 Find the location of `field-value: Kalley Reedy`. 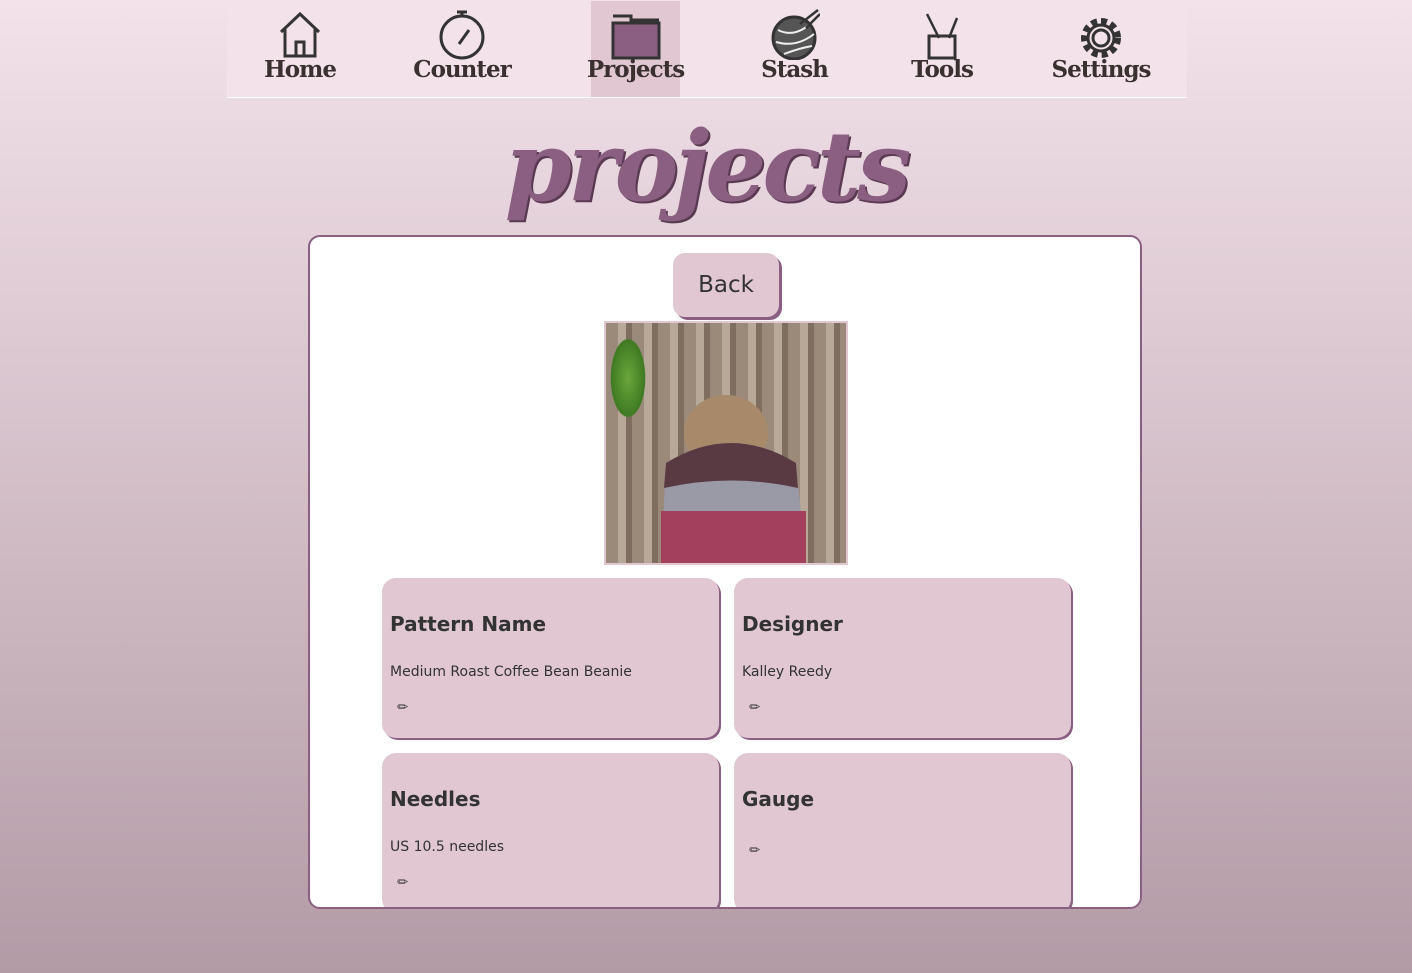

field-value: Kalley Reedy is located at coordinates (787, 672).